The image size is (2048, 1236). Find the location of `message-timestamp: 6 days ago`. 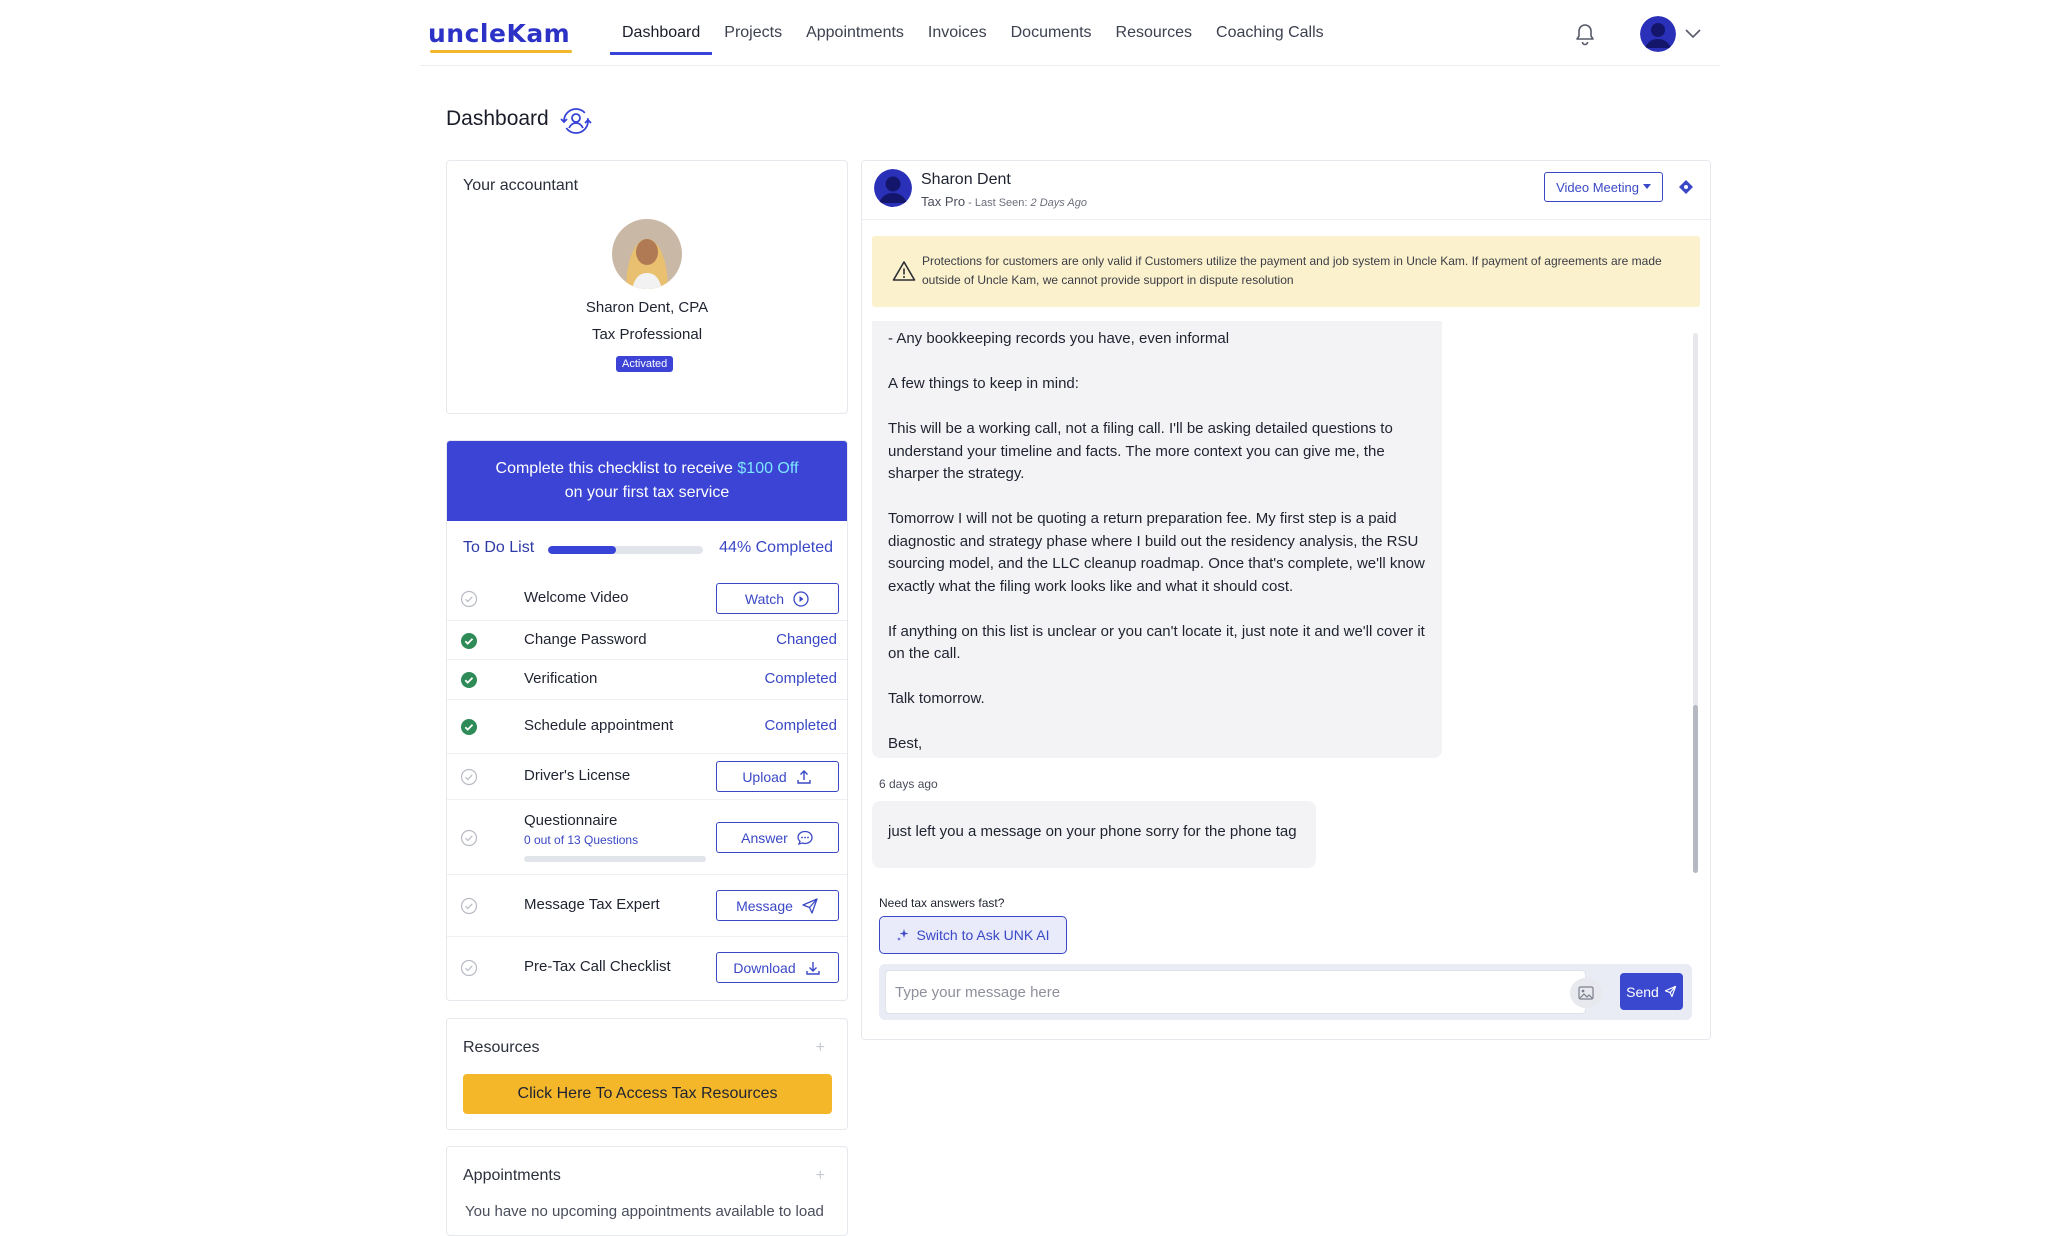

message-timestamp: 6 days ago is located at coordinates (908, 784).